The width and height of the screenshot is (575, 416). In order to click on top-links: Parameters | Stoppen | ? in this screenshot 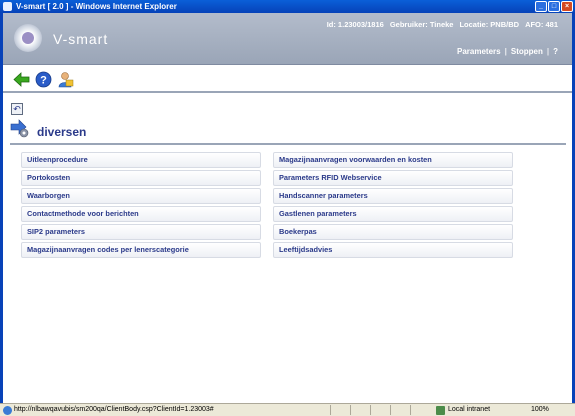, I will do `click(507, 51)`.